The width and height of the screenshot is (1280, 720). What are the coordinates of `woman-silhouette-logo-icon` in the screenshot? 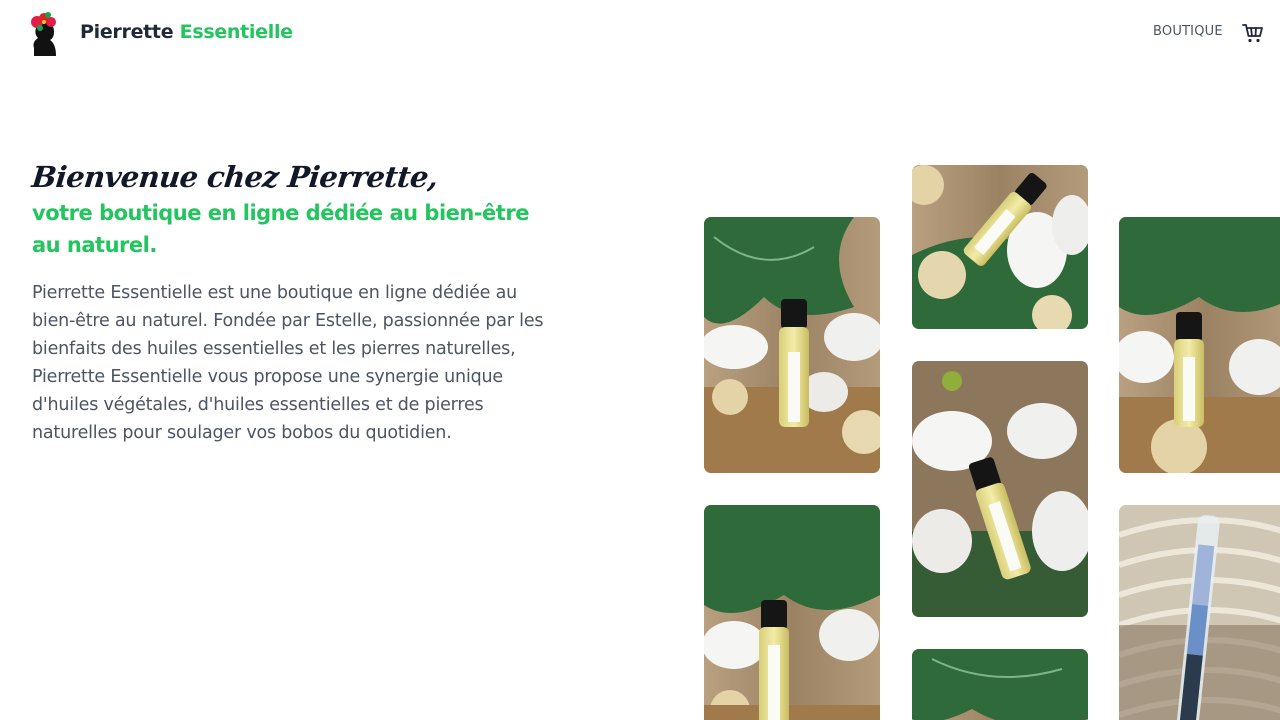 It's located at (44, 33).